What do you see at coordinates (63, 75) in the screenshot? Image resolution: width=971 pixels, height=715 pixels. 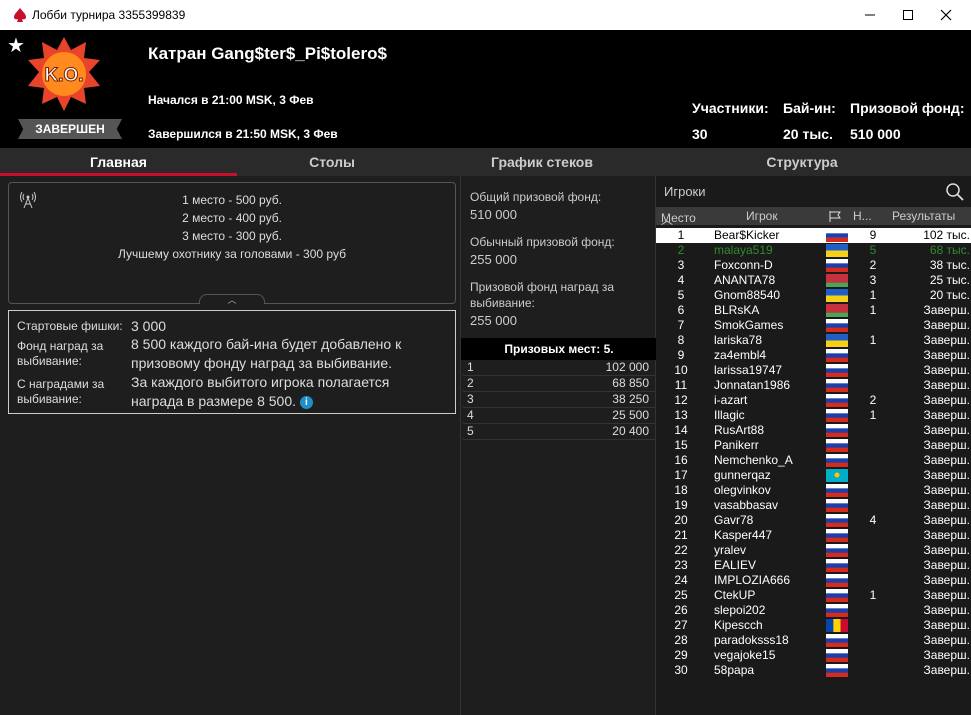 I see `logo-text: K.O.` at bounding box center [63, 75].